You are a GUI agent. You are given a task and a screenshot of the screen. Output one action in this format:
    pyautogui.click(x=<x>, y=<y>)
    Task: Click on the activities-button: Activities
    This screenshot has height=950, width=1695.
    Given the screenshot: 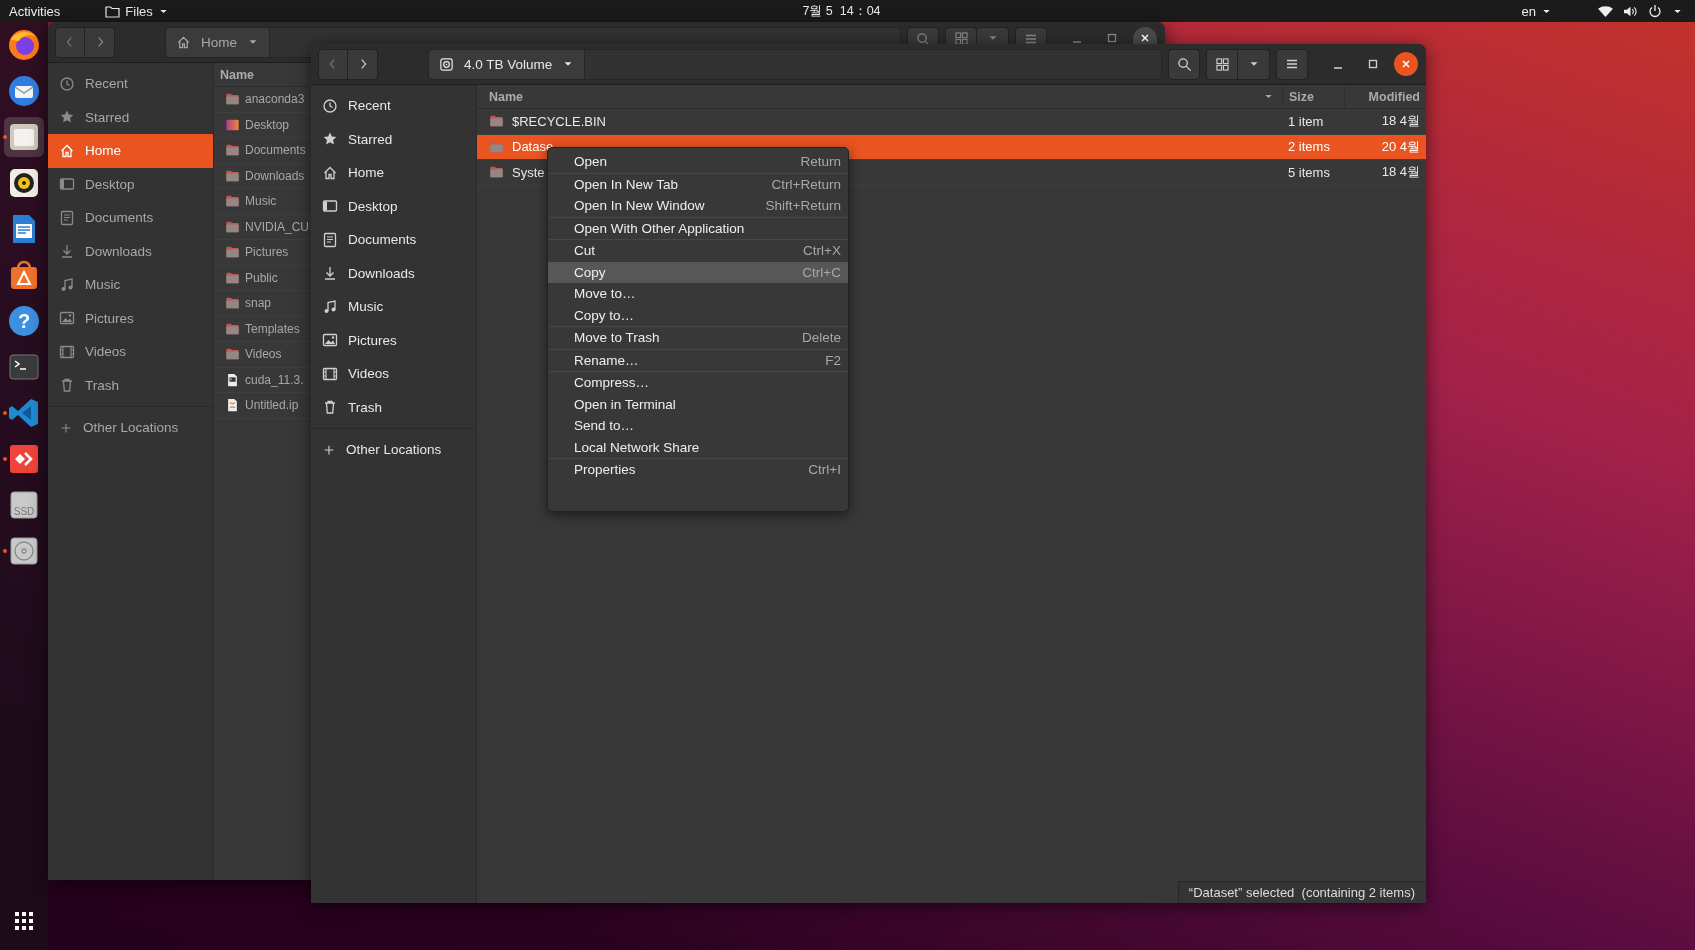 What is the action you would take?
    pyautogui.click(x=35, y=11)
    